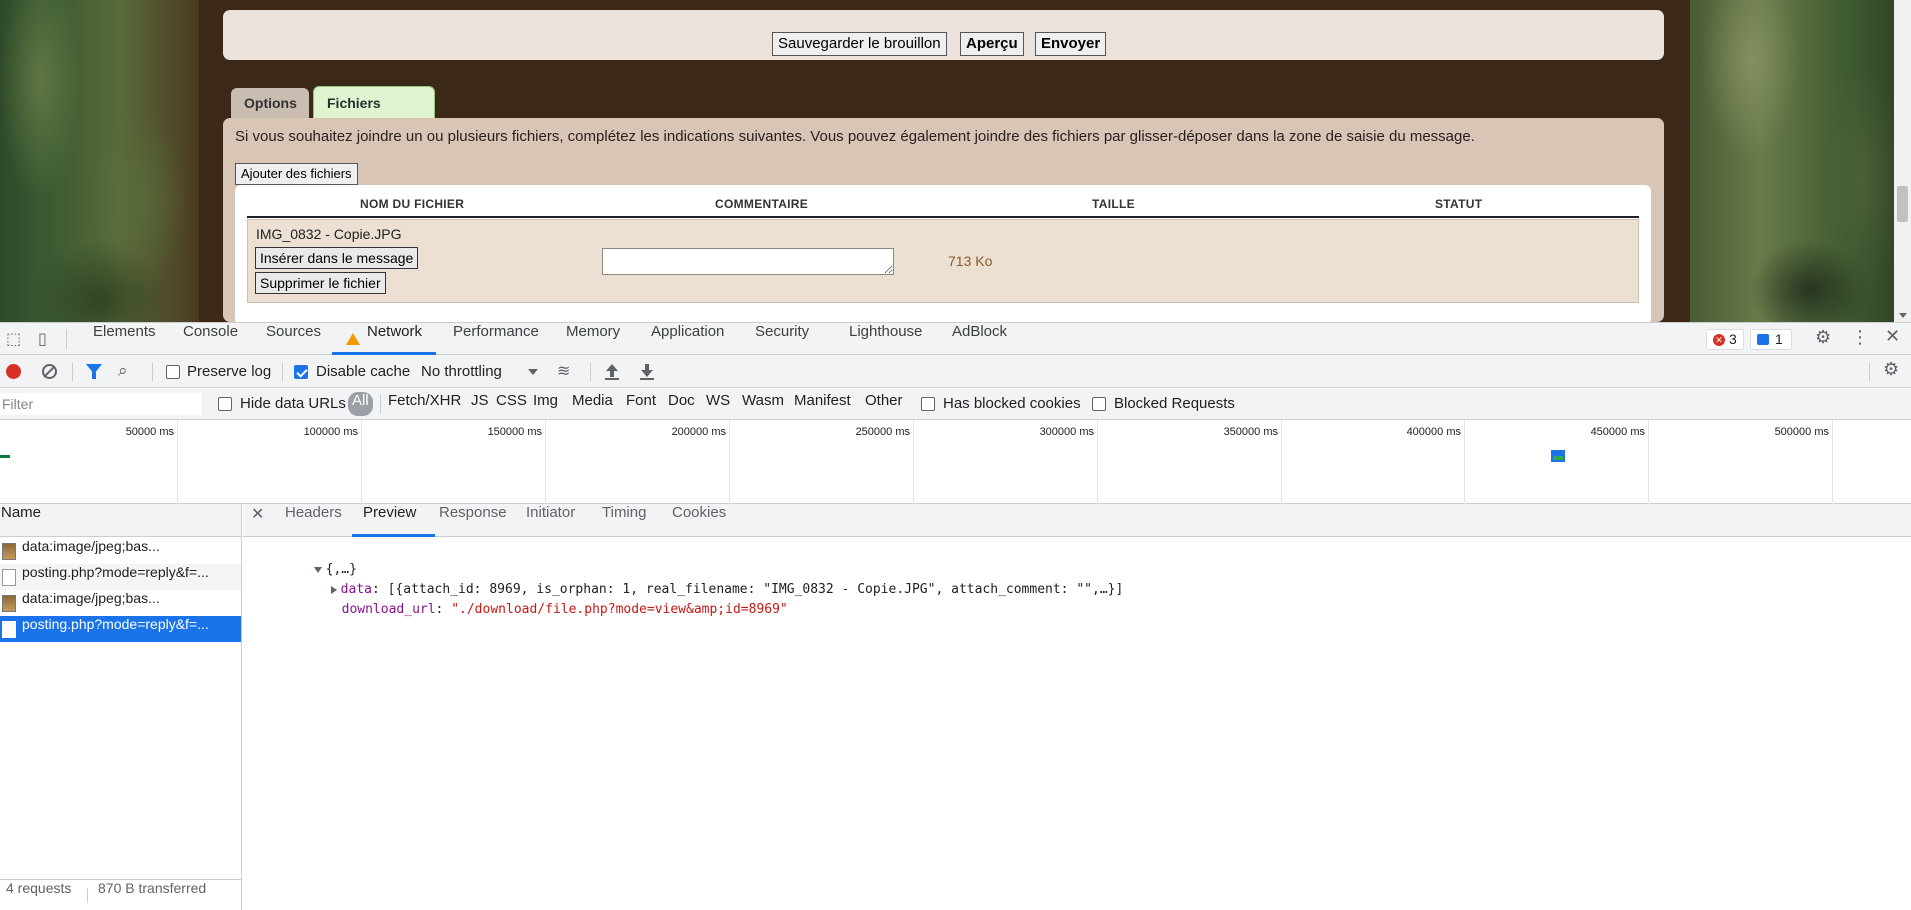  I want to click on filter-type-wasm: Wasm, so click(763, 404).